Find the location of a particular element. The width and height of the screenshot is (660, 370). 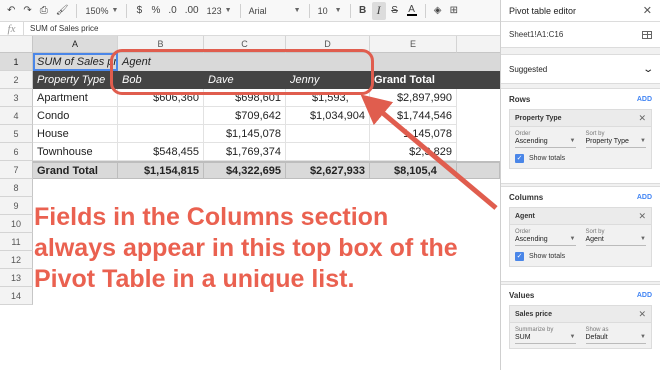

rows-show-totals: ✓ Show totals is located at coordinates (580, 160).